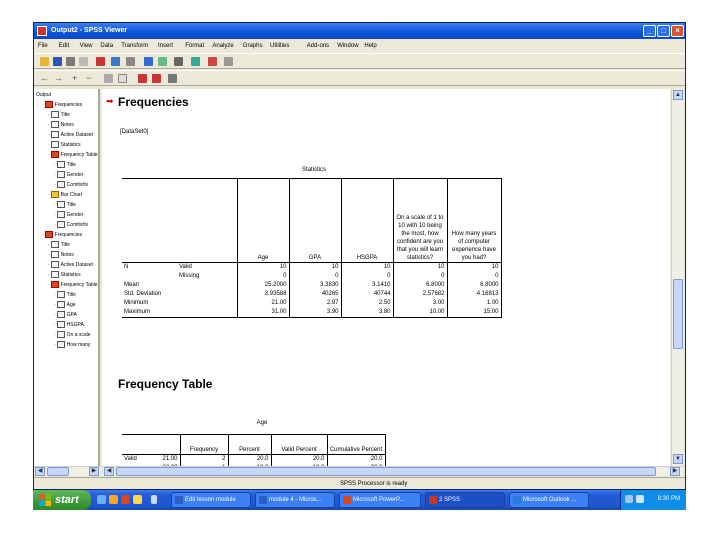 The image size is (720, 540). Describe the element at coordinates (142, 78) in the screenshot. I see `insert-title-icon` at that location.